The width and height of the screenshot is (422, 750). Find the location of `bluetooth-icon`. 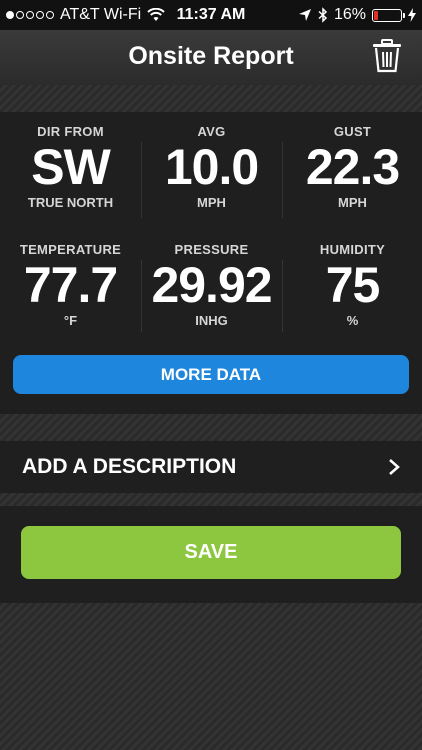

bluetooth-icon is located at coordinates (323, 15).